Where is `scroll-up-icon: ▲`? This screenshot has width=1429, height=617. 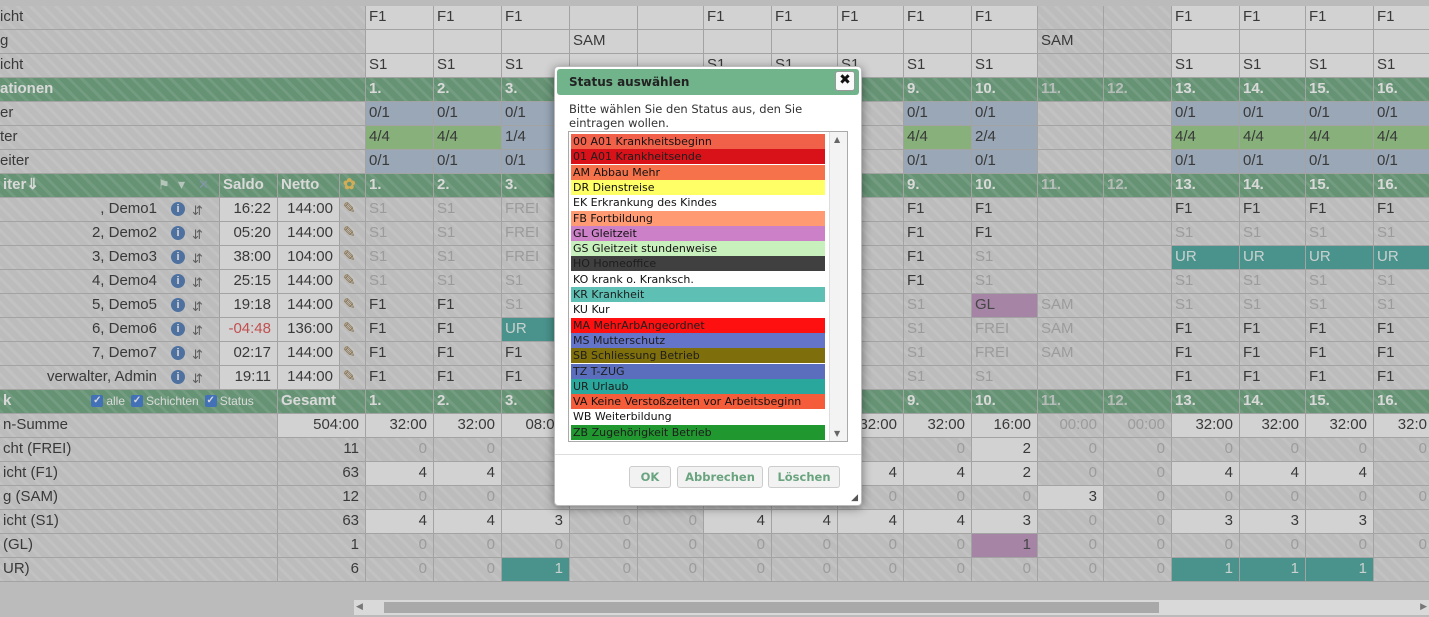
scroll-up-icon: ▲ is located at coordinates (837, 139).